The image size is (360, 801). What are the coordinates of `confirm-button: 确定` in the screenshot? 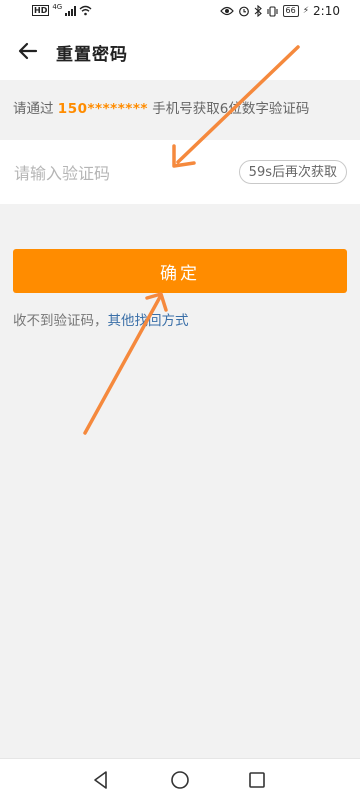 It's located at (180, 271).